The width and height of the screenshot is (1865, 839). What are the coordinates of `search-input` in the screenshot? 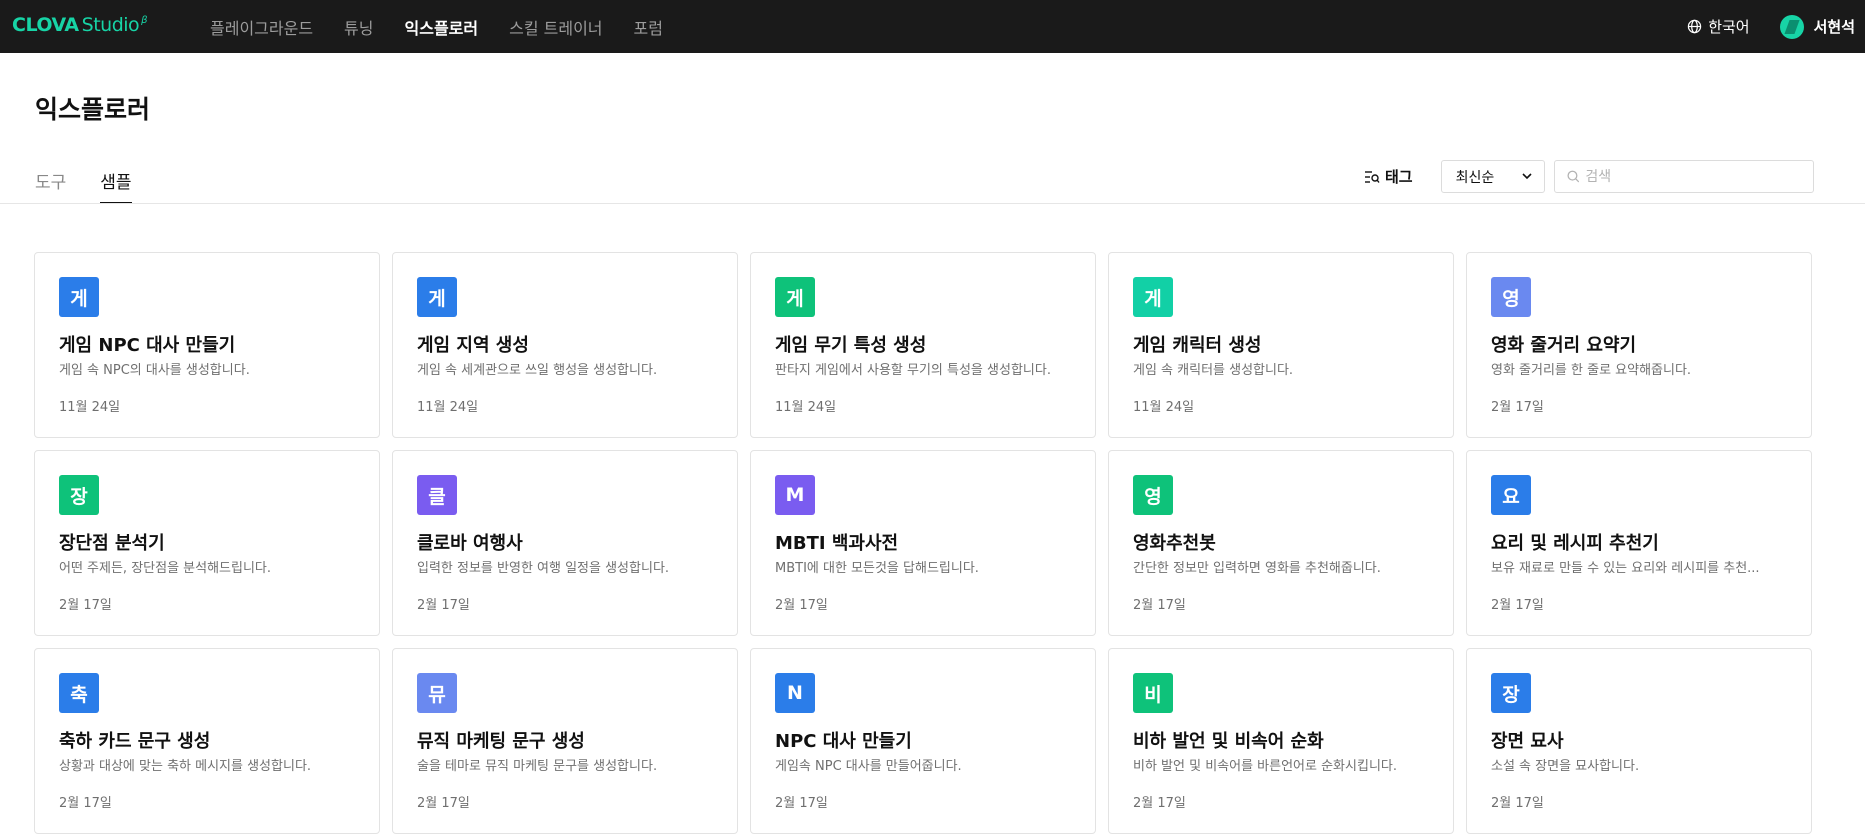 It's located at (1693, 176).